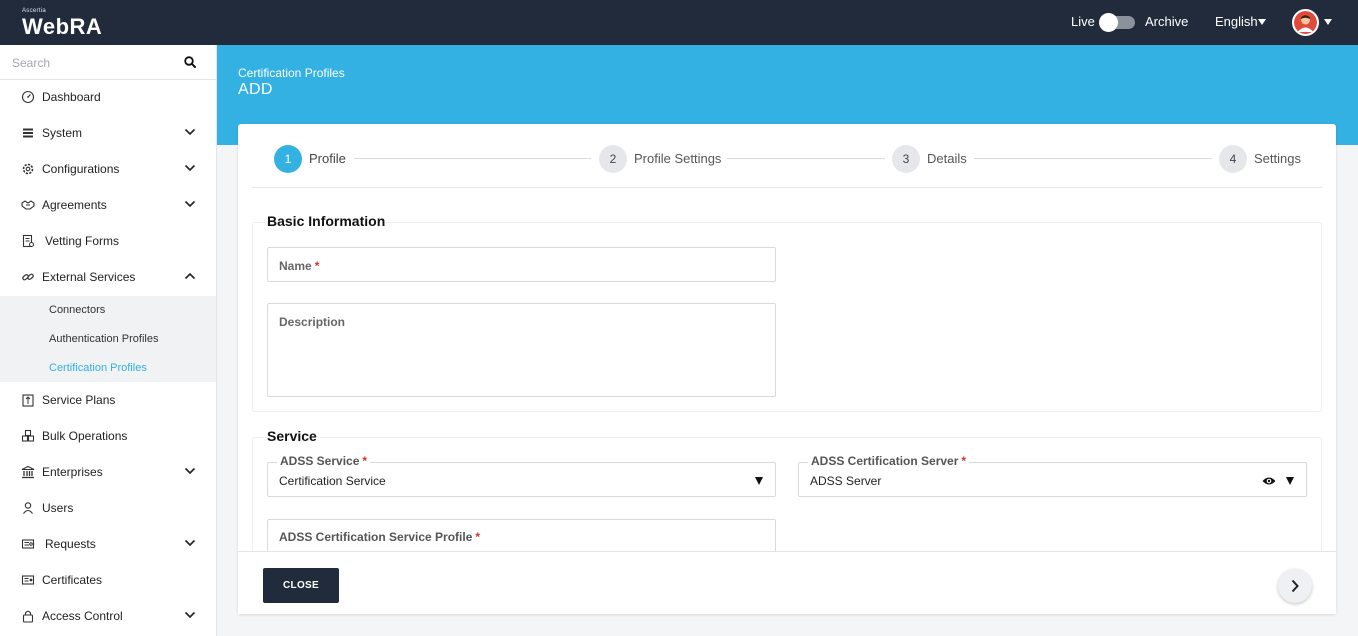 This screenshot has height=636, width=1358. I want to click on user-avatar, so click(1305, 22).